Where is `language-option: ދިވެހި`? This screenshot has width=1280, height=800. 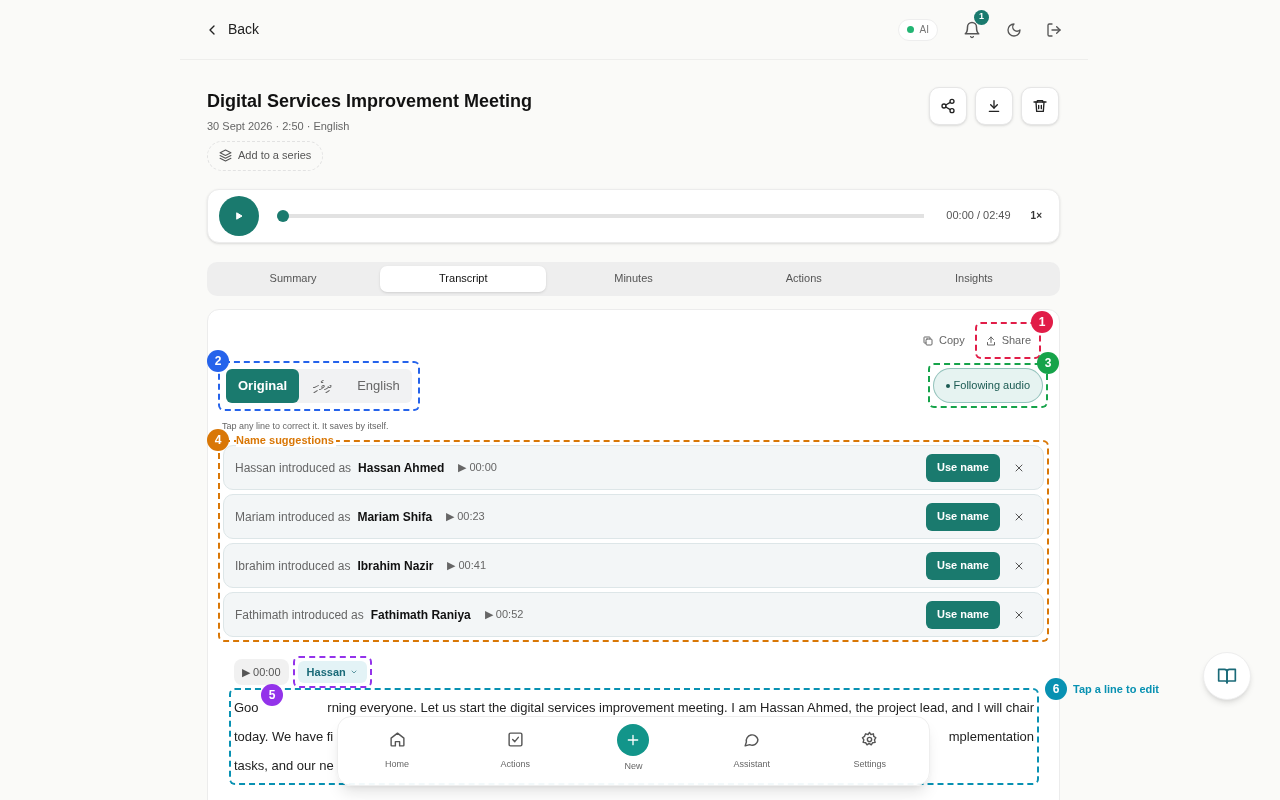 language-option: ދިވެހި is located at coordinates (322, 385).